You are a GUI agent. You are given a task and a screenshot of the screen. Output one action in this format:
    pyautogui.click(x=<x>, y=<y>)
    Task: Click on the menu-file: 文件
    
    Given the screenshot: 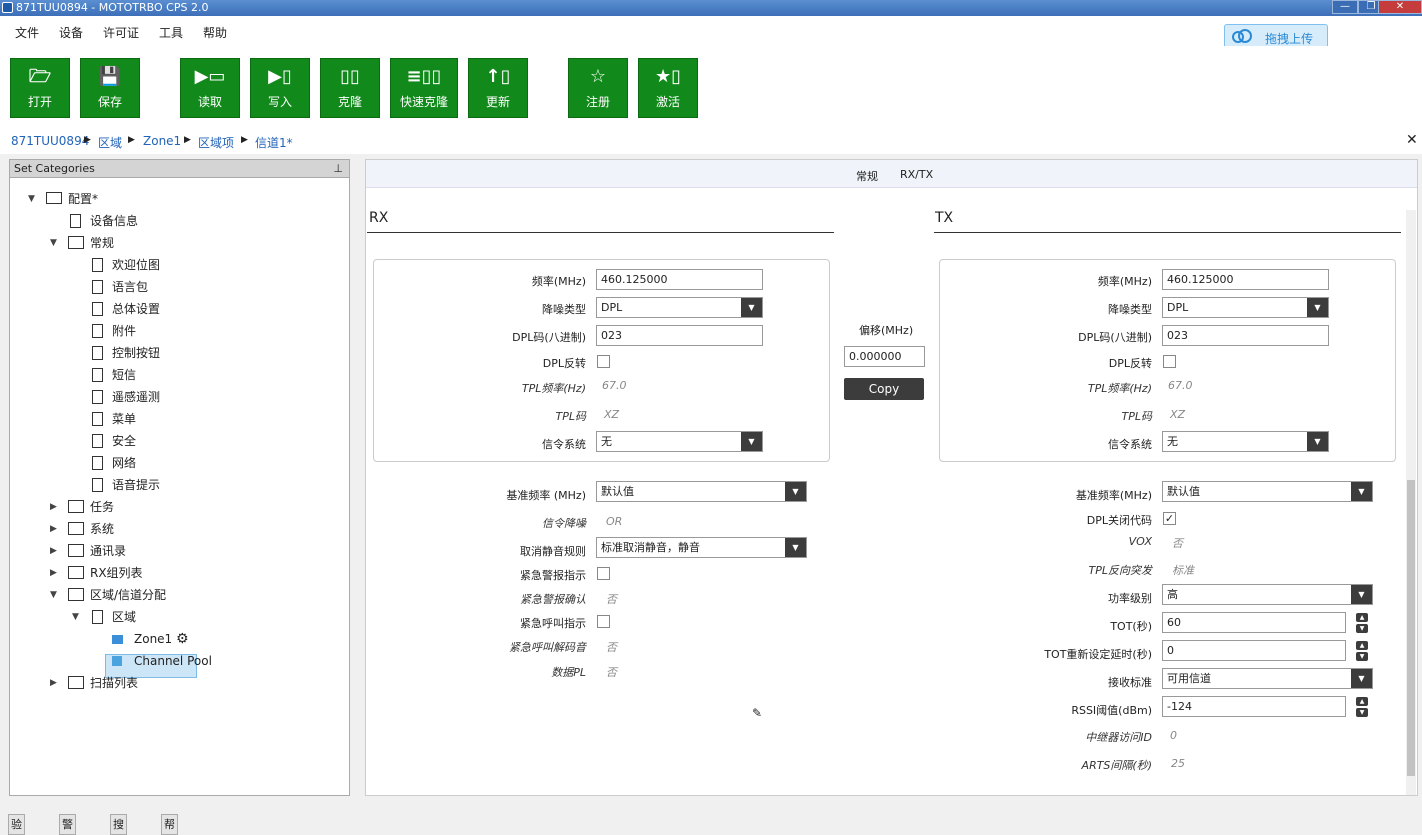 What is the action you would take?
    pyautogui.click(x=27, y=32)
    